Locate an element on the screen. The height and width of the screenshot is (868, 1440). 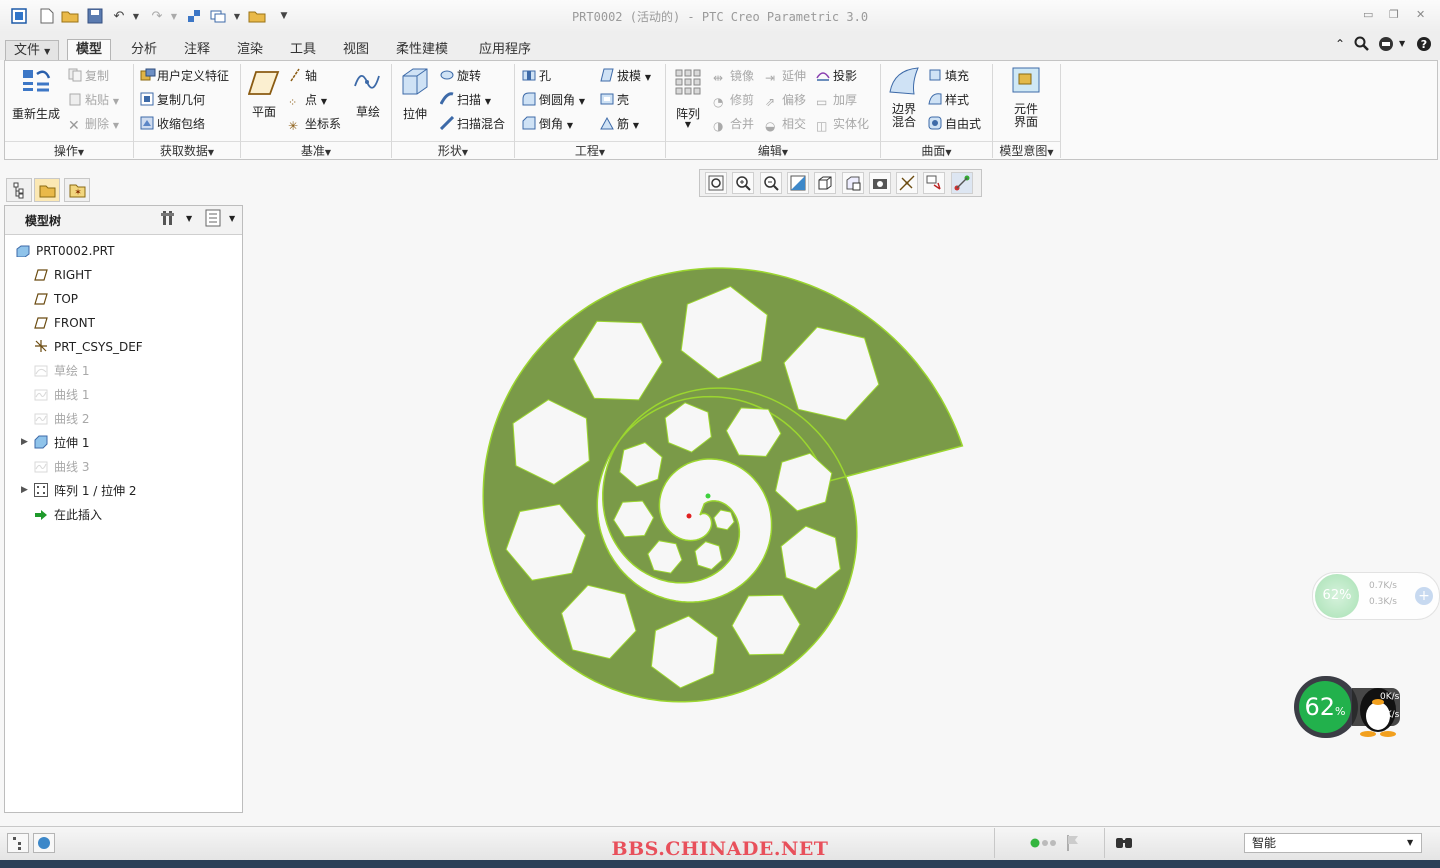
revolve-button: 旋转 is located at coordinates (460, 76).